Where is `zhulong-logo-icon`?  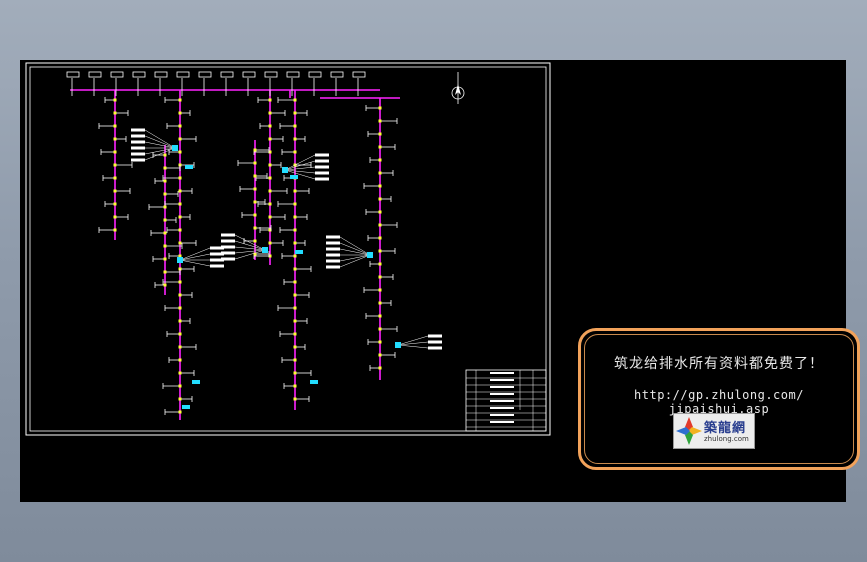 zhulong-logo-icon is located at coordinates (689, 431).